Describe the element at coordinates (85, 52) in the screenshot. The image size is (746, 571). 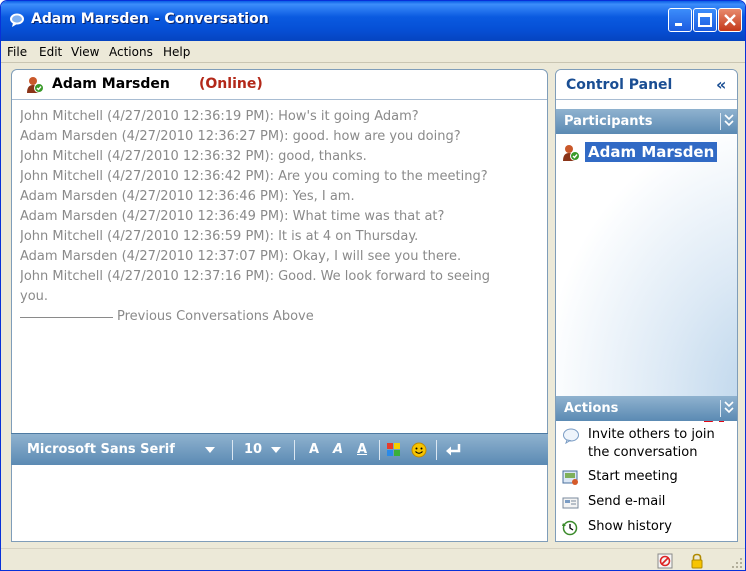
I see `menu-view: View` at that location.